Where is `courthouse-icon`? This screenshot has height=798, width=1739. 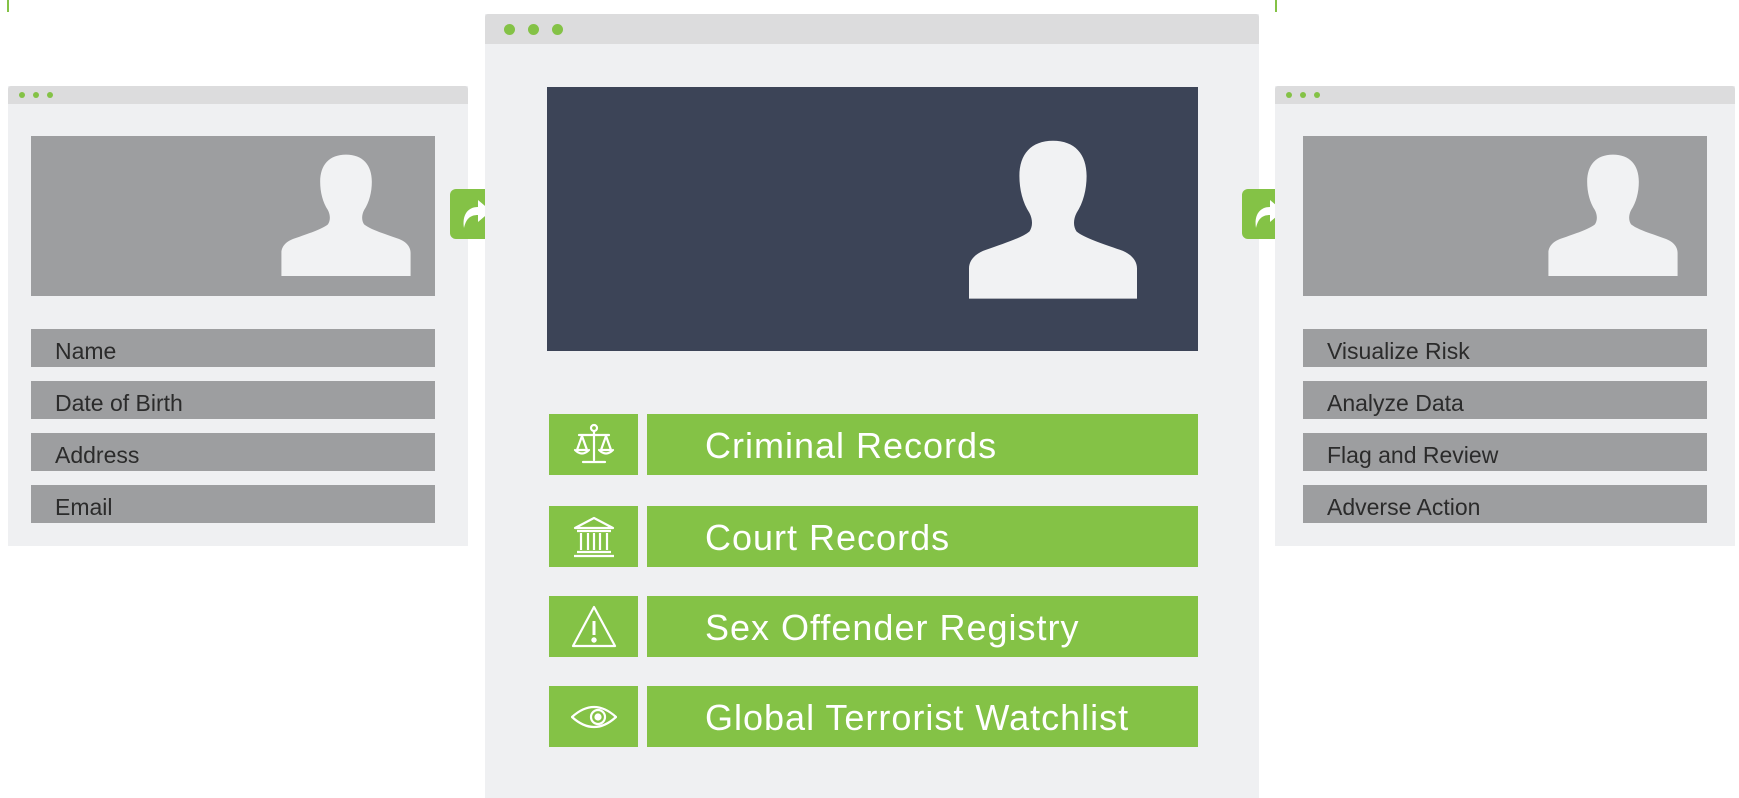
courthouse-icon is located at coordinates (594, 537).